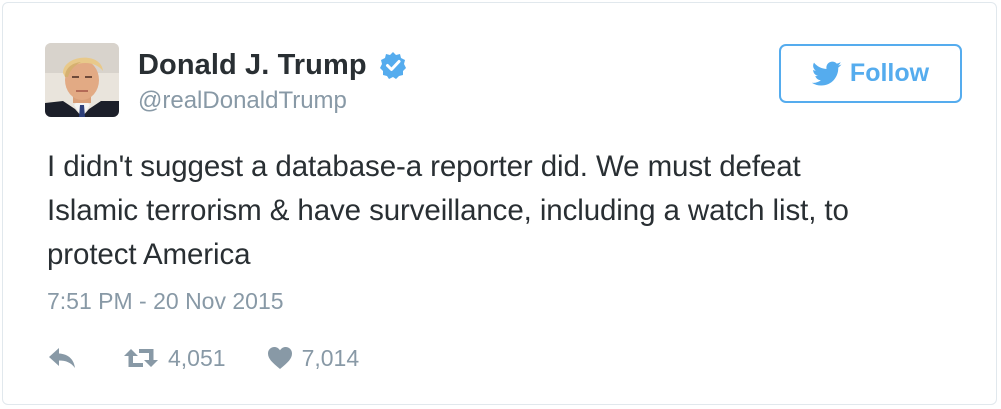 The width and height of the screenshot is (1001, 409). Describe the element at coordinates (393, 65) in the screenshot. I see `verified-badge-icon` at that location.